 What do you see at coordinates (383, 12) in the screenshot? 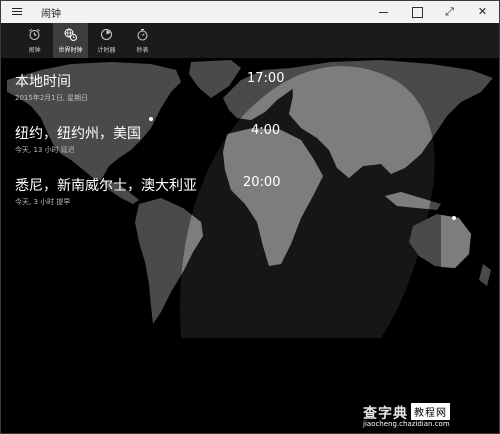
I see `minimize-button` at bounding box center [383, 12].